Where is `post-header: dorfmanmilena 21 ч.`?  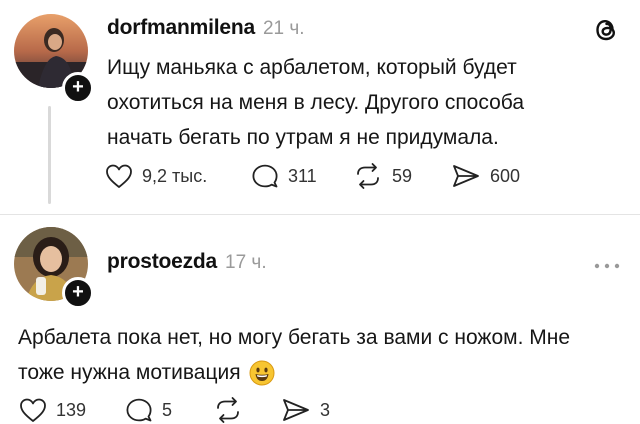 post-header: dorfmanmilena 21 ч. is located at coordinates (206, 28).